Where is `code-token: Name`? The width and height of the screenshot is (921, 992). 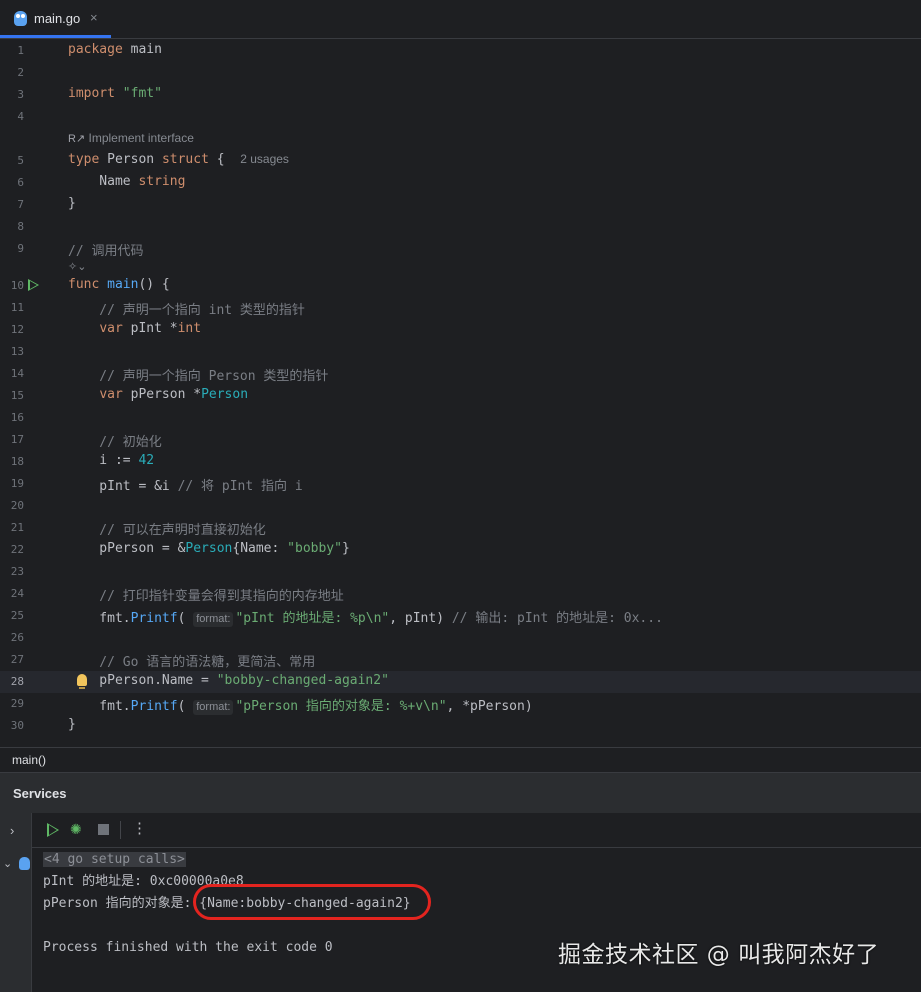
code-token: Name is located at coordinates (103, 181).